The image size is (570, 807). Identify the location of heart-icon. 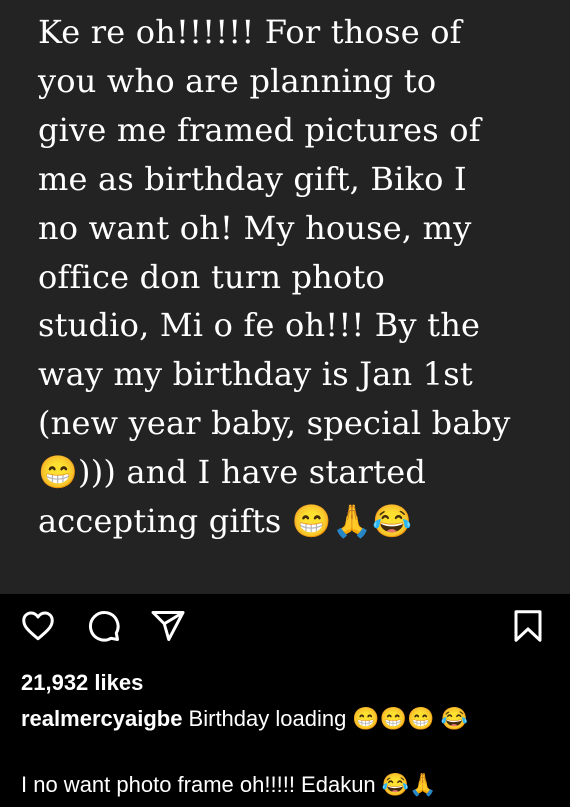
(38, 626).